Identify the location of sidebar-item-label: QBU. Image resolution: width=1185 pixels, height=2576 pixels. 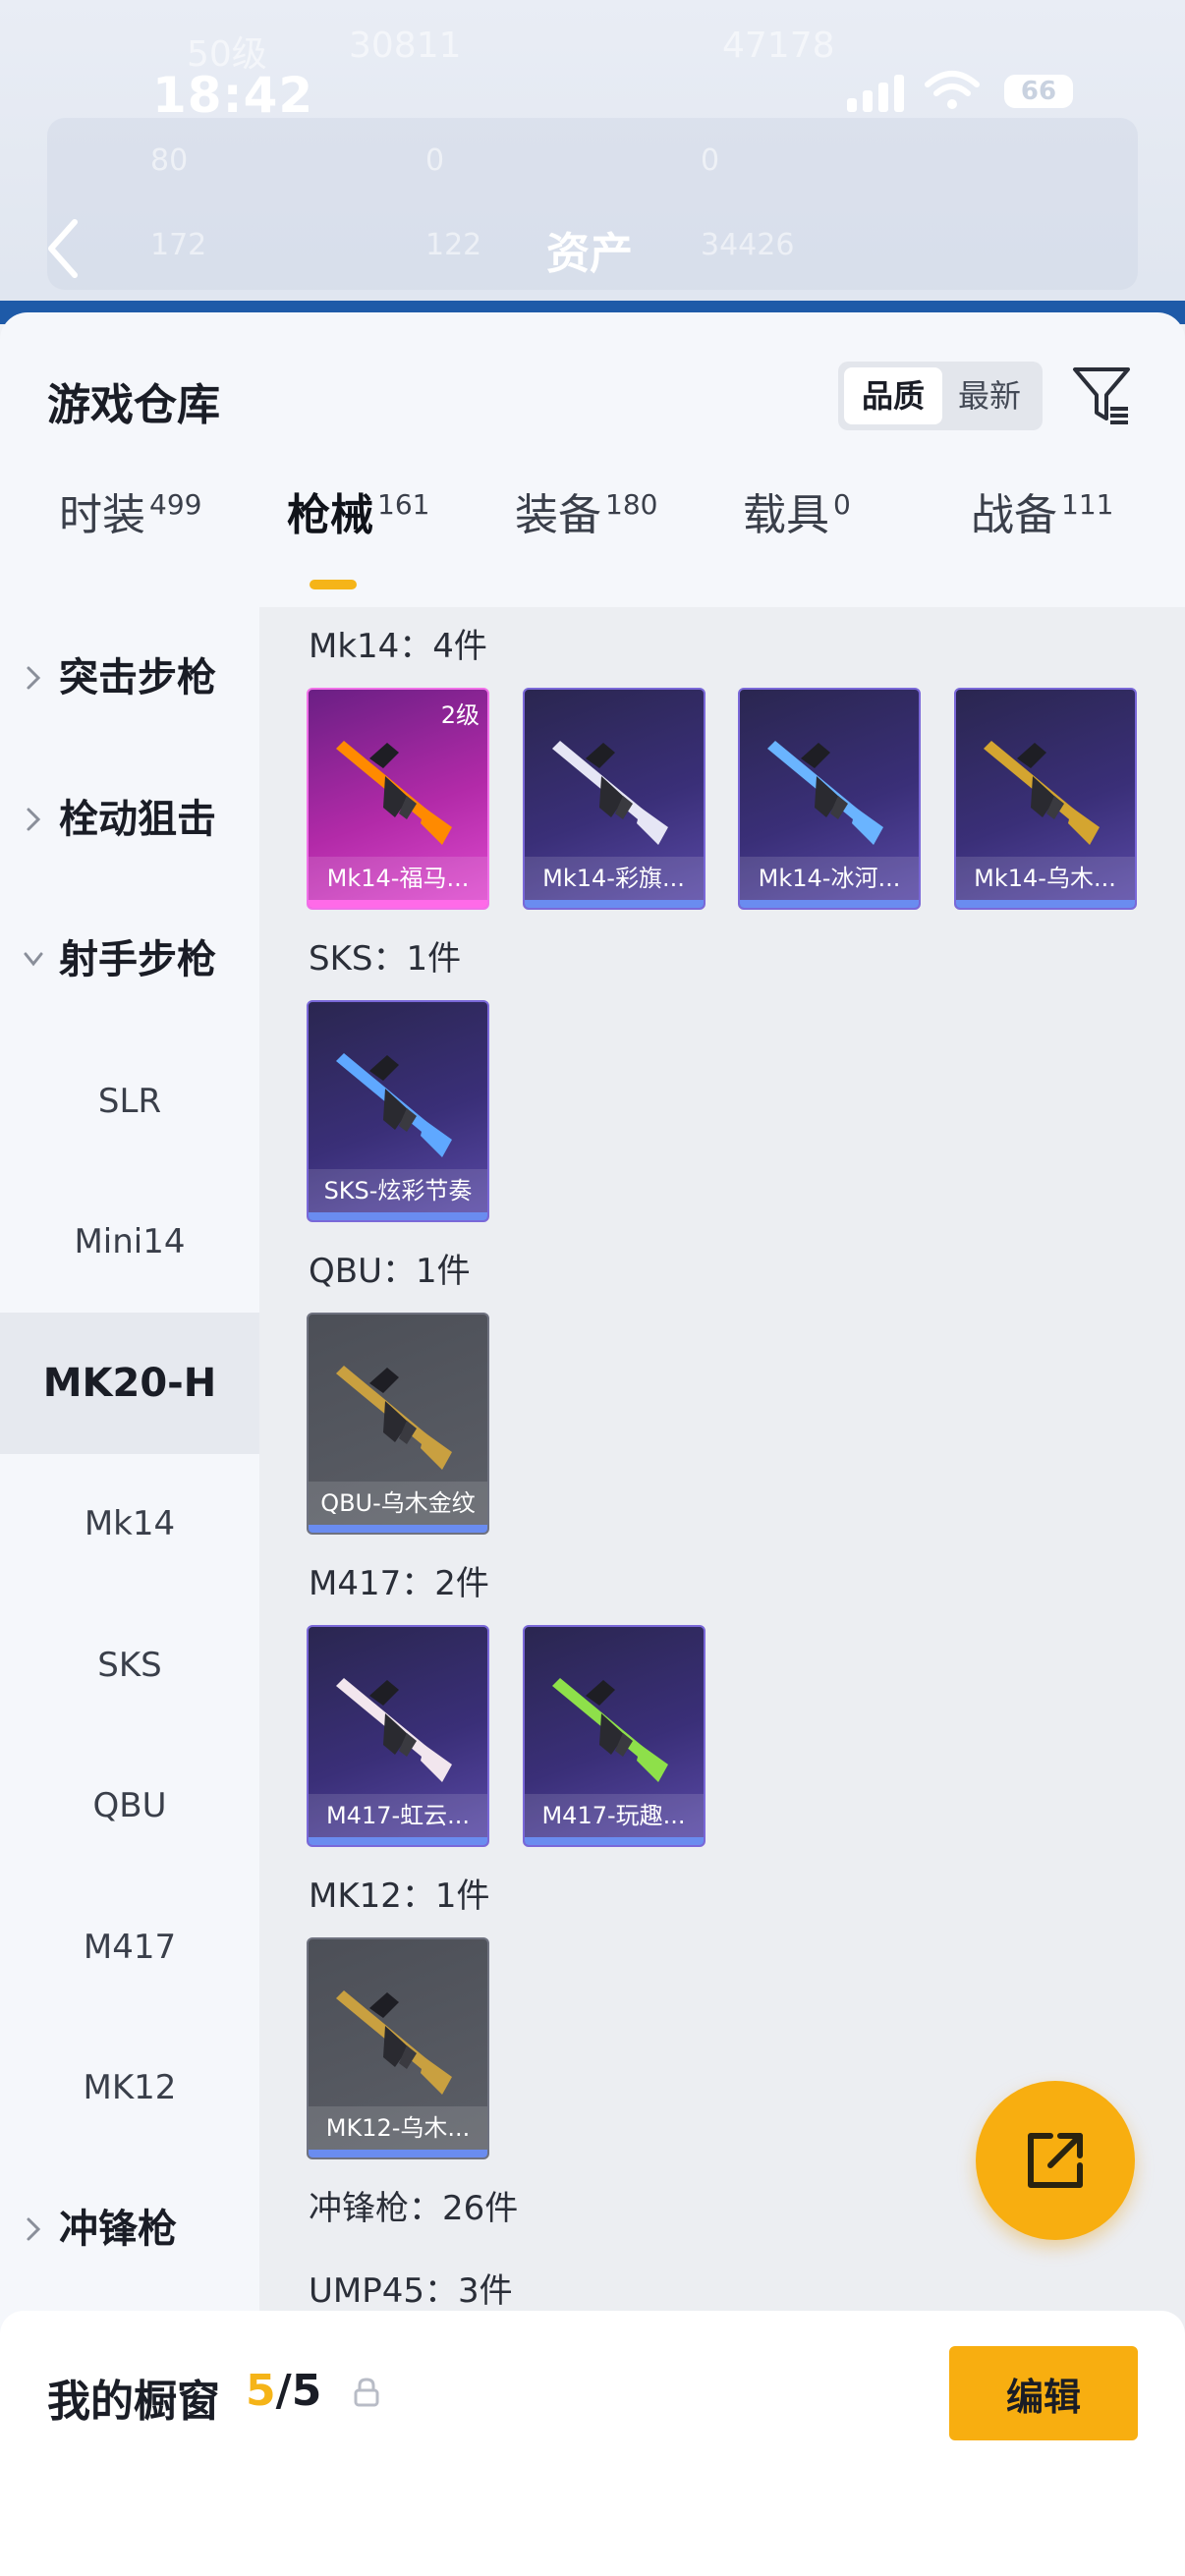
(130, 1805).